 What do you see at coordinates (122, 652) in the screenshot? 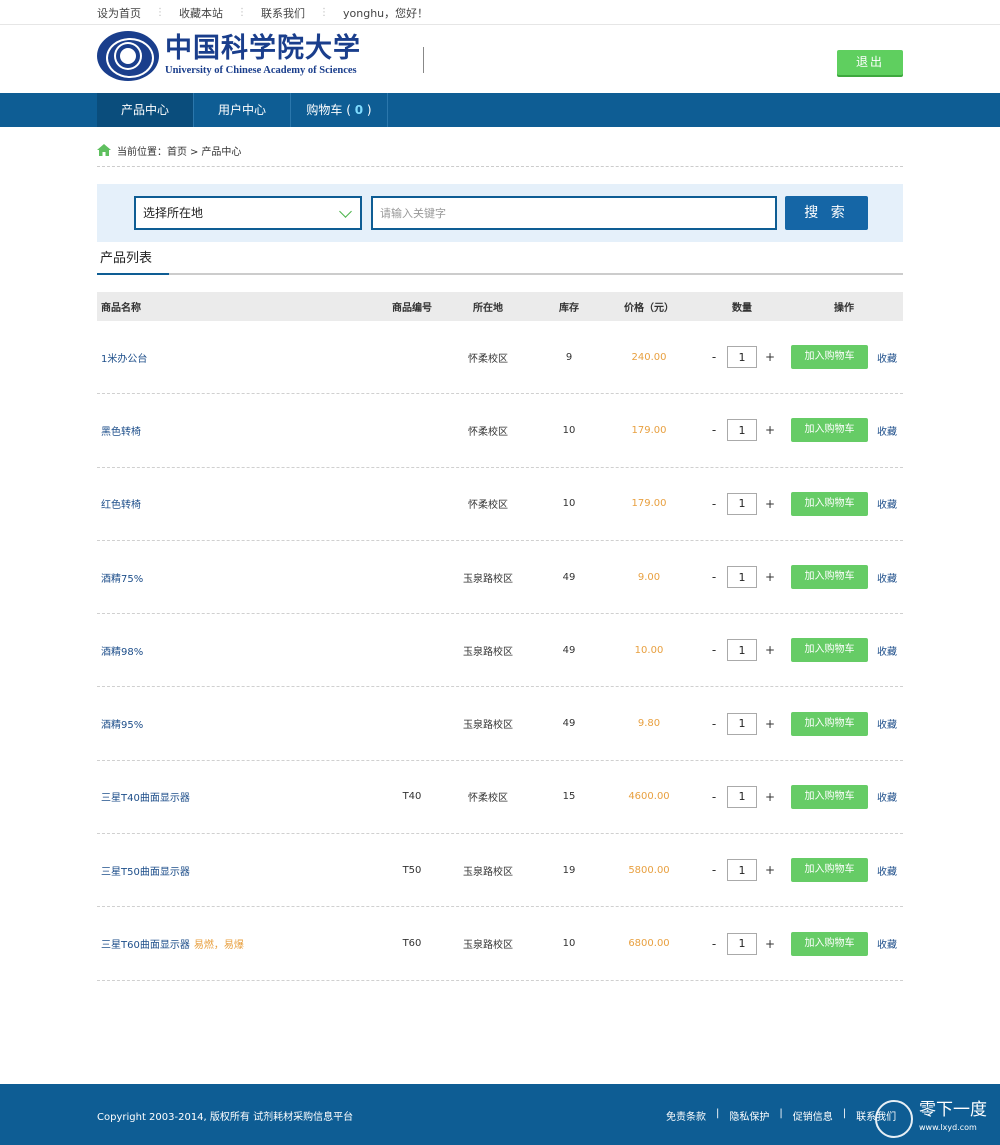
I see `product-name-text: 酒精98%` at bounding box center [122, 652].